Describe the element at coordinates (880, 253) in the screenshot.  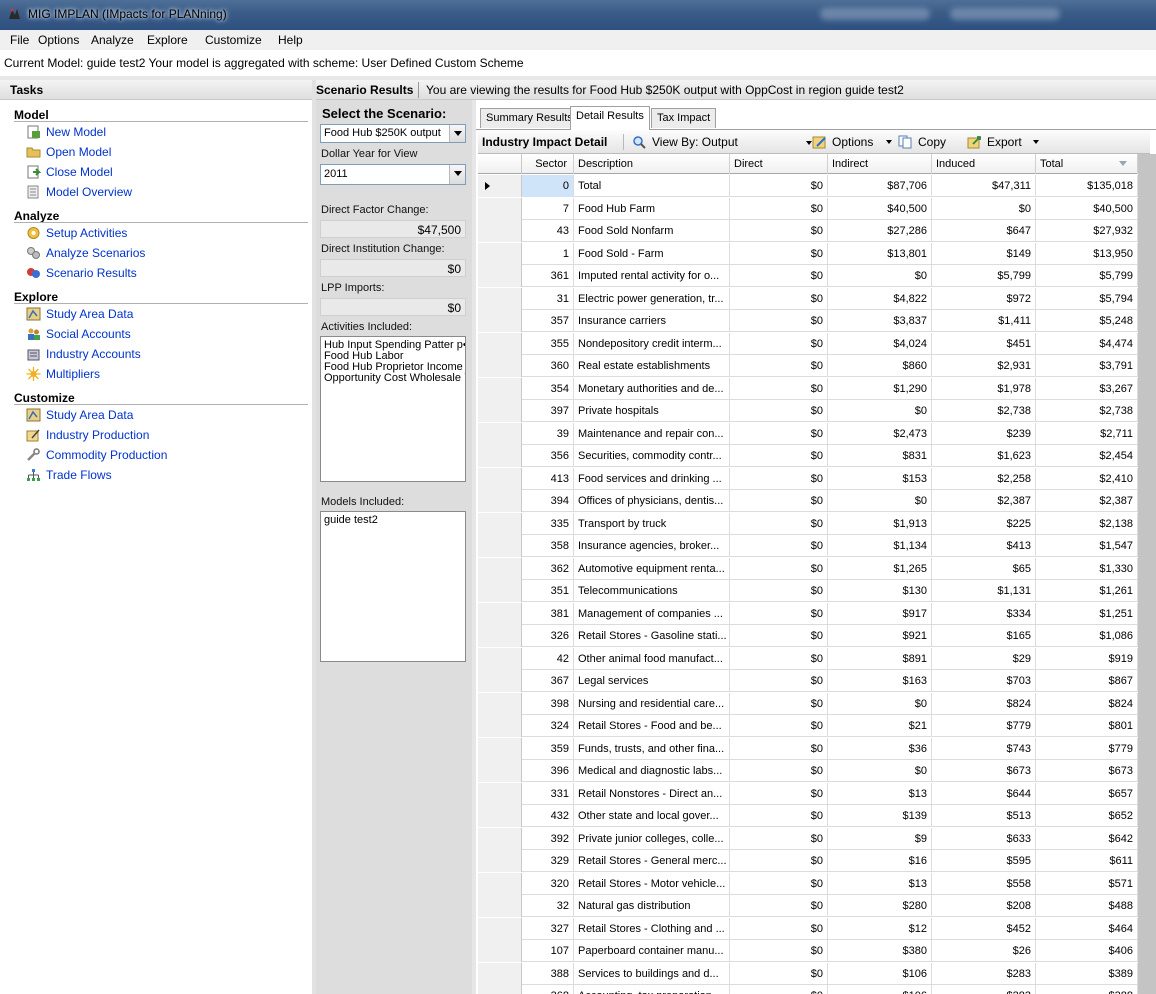
I see `cell-indirect: $13,801` at that location.